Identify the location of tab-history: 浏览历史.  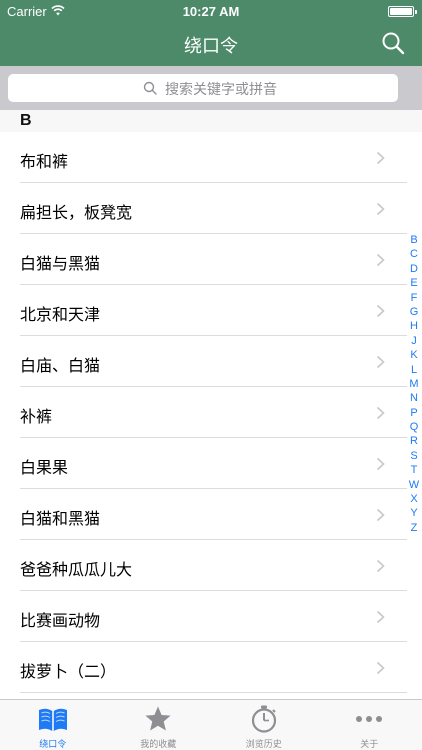
(264, 725).